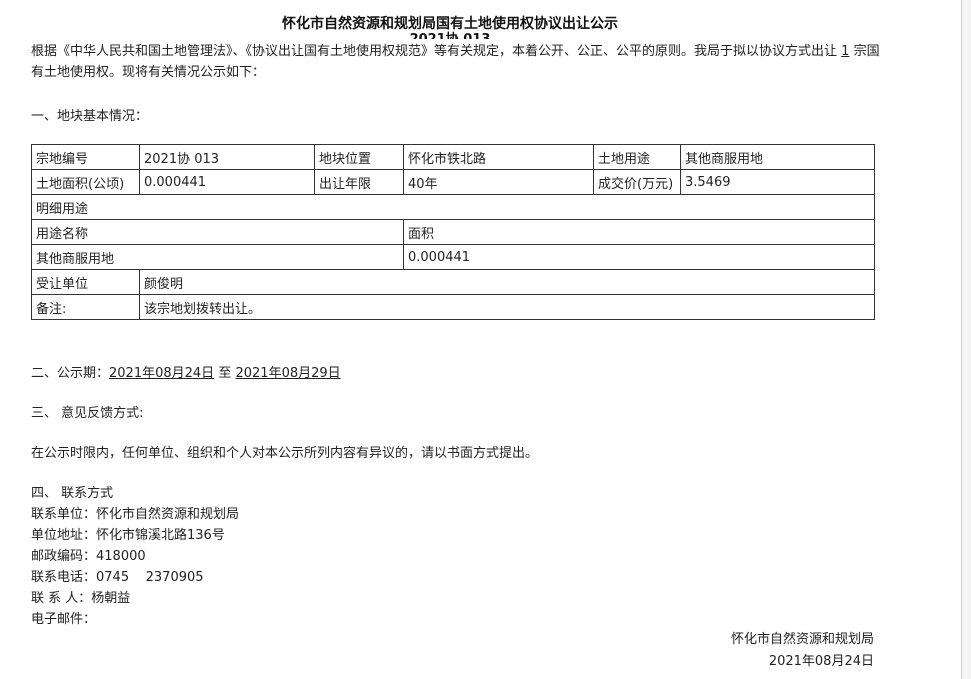  Describe the element at coordinates (111, 598) in the screenshot. I see `contact-person-value: 杨朝益` at that location.